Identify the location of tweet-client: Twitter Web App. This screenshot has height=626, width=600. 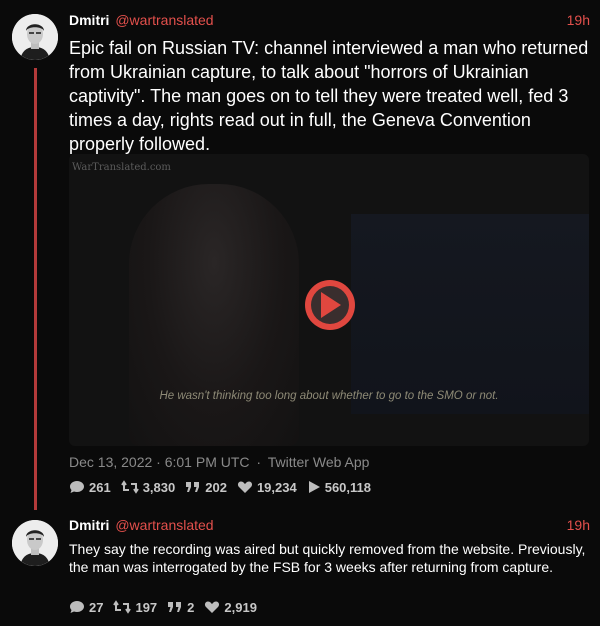
(318, 462).